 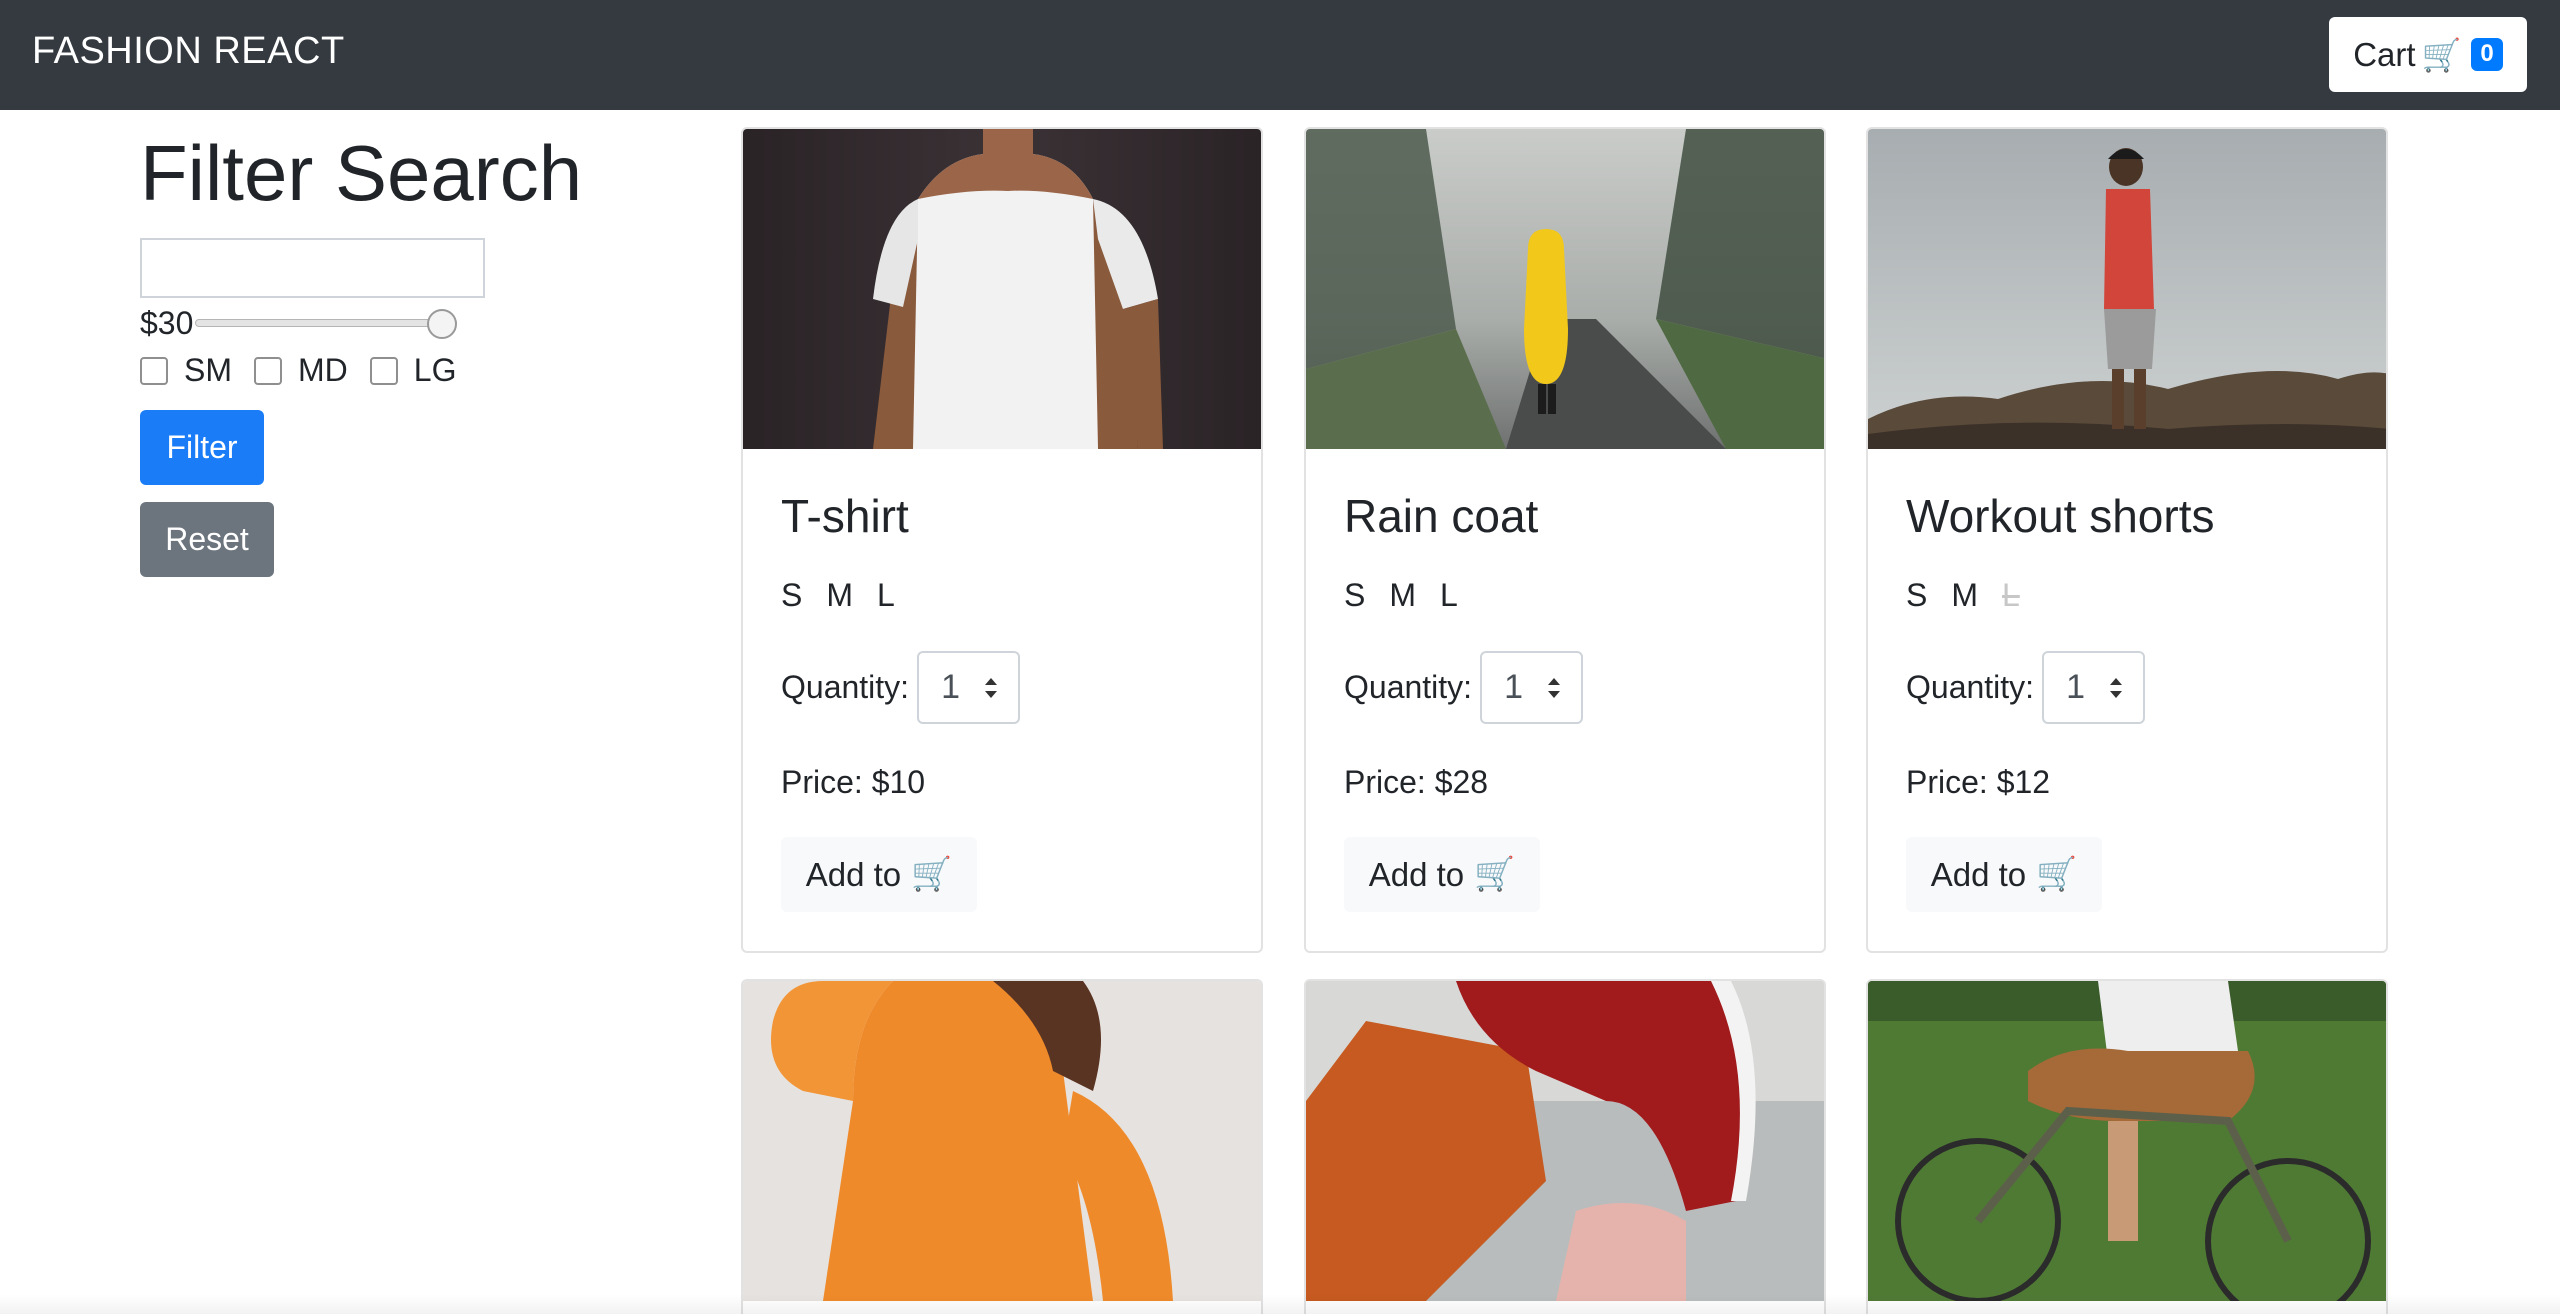 What do you see at coordinates (1280, 55) in the screenshot?
I see `top-navbar: FASHION REACT Cart 🛒 0` at bounding box center [1280, 55].